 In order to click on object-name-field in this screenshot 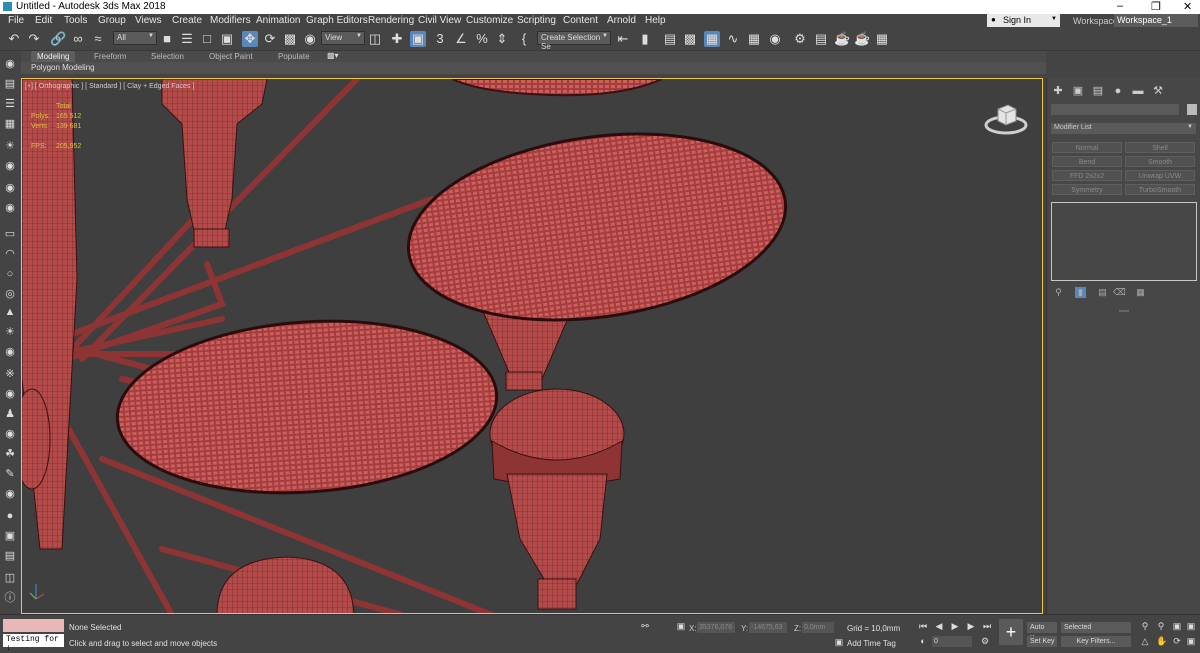, I will do `click(1115, 109)`.